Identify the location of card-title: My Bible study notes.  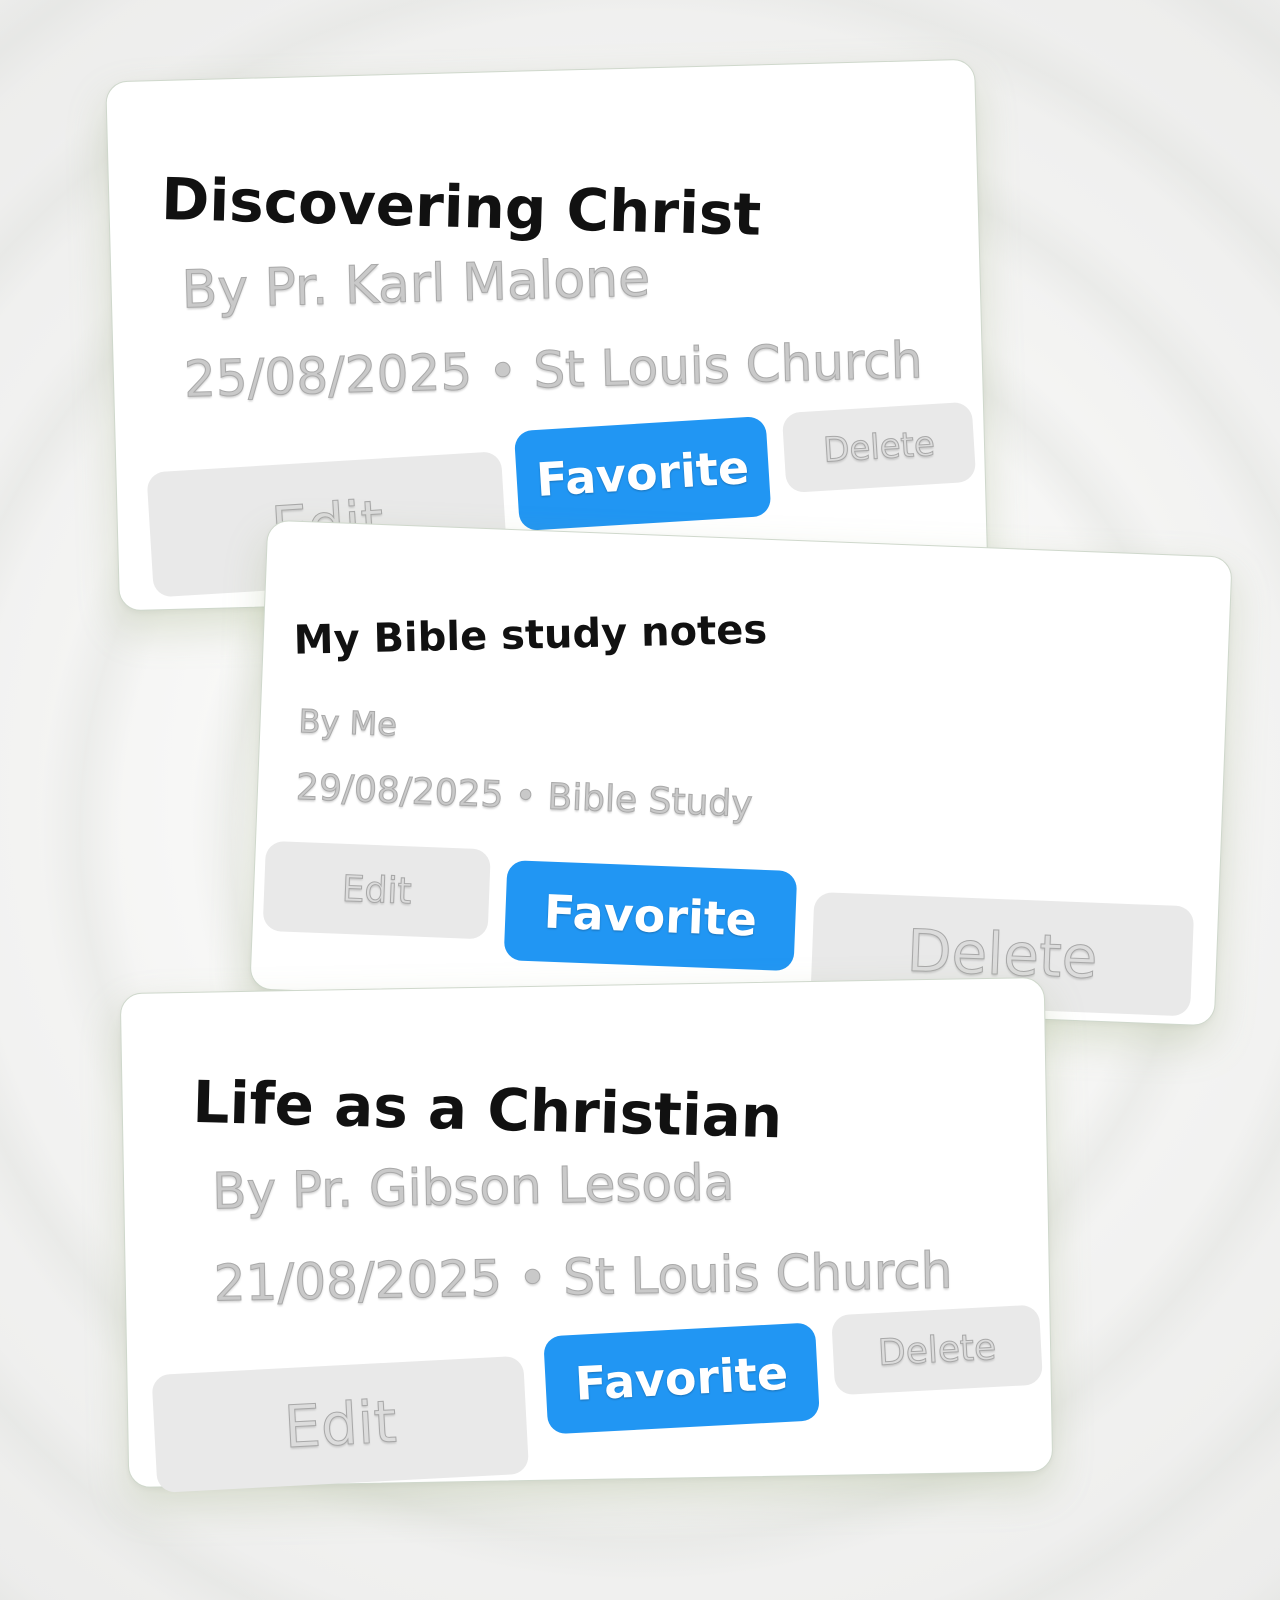
(530, 635).